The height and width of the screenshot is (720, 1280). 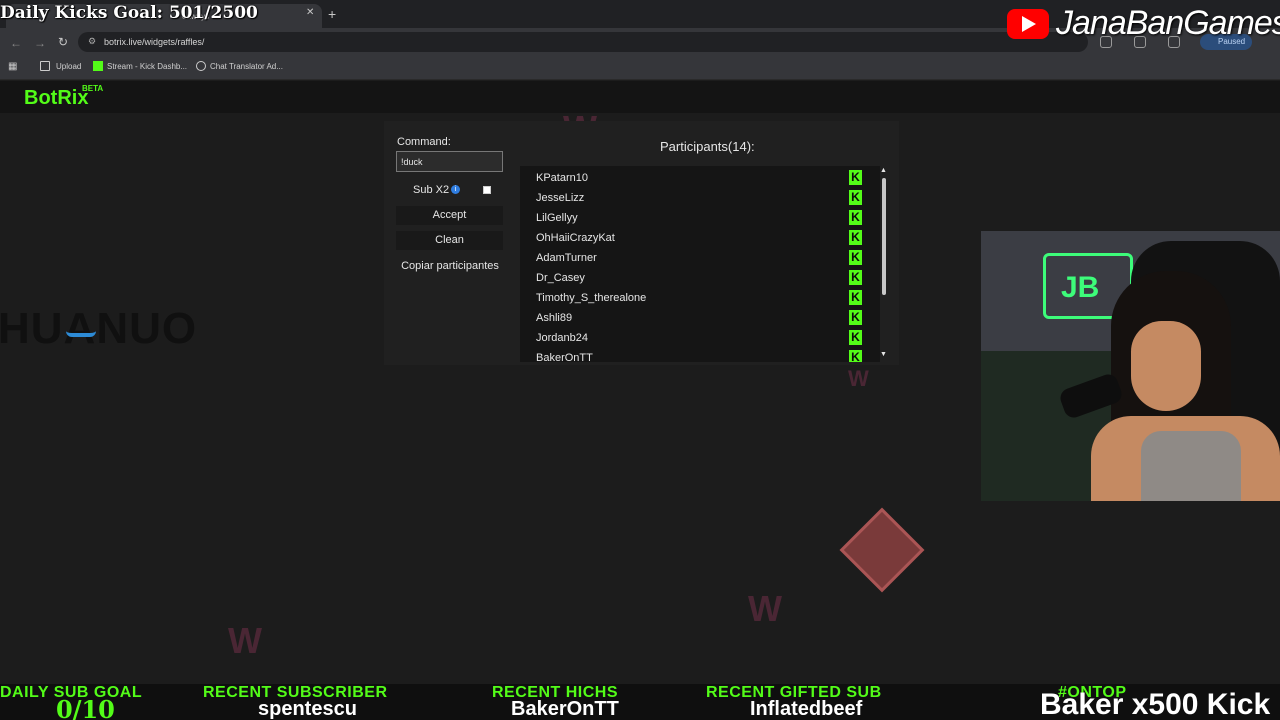 I want to click on background-logo-arc, so click(x=81, y=334).